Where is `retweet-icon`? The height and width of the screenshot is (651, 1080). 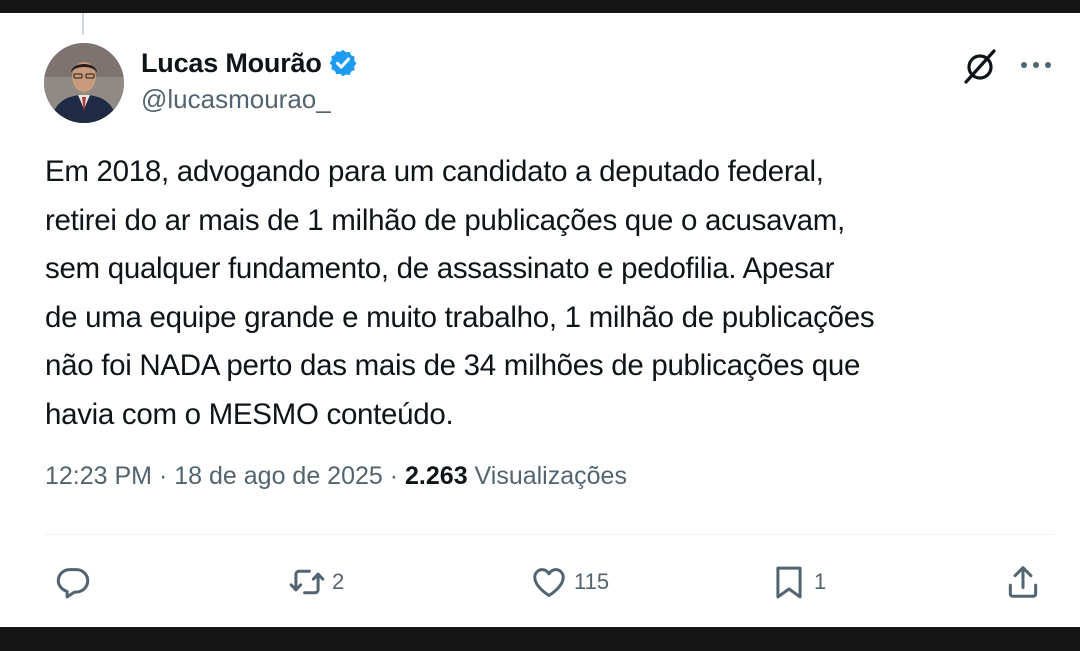
retweet-icon is located at coordinates (307, 582).